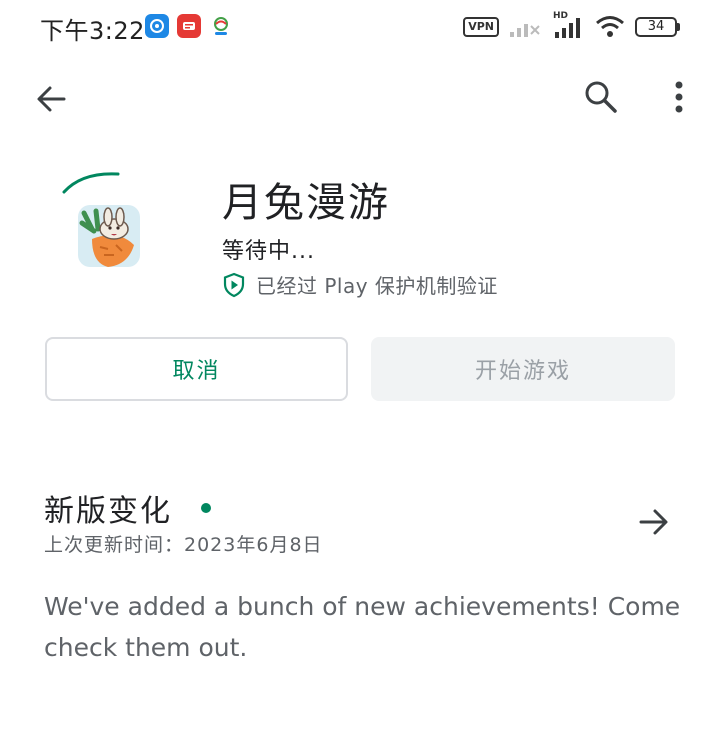 The image size is (720, 731). I want to click on app-title: 月兔漫游, so click(306, 203).